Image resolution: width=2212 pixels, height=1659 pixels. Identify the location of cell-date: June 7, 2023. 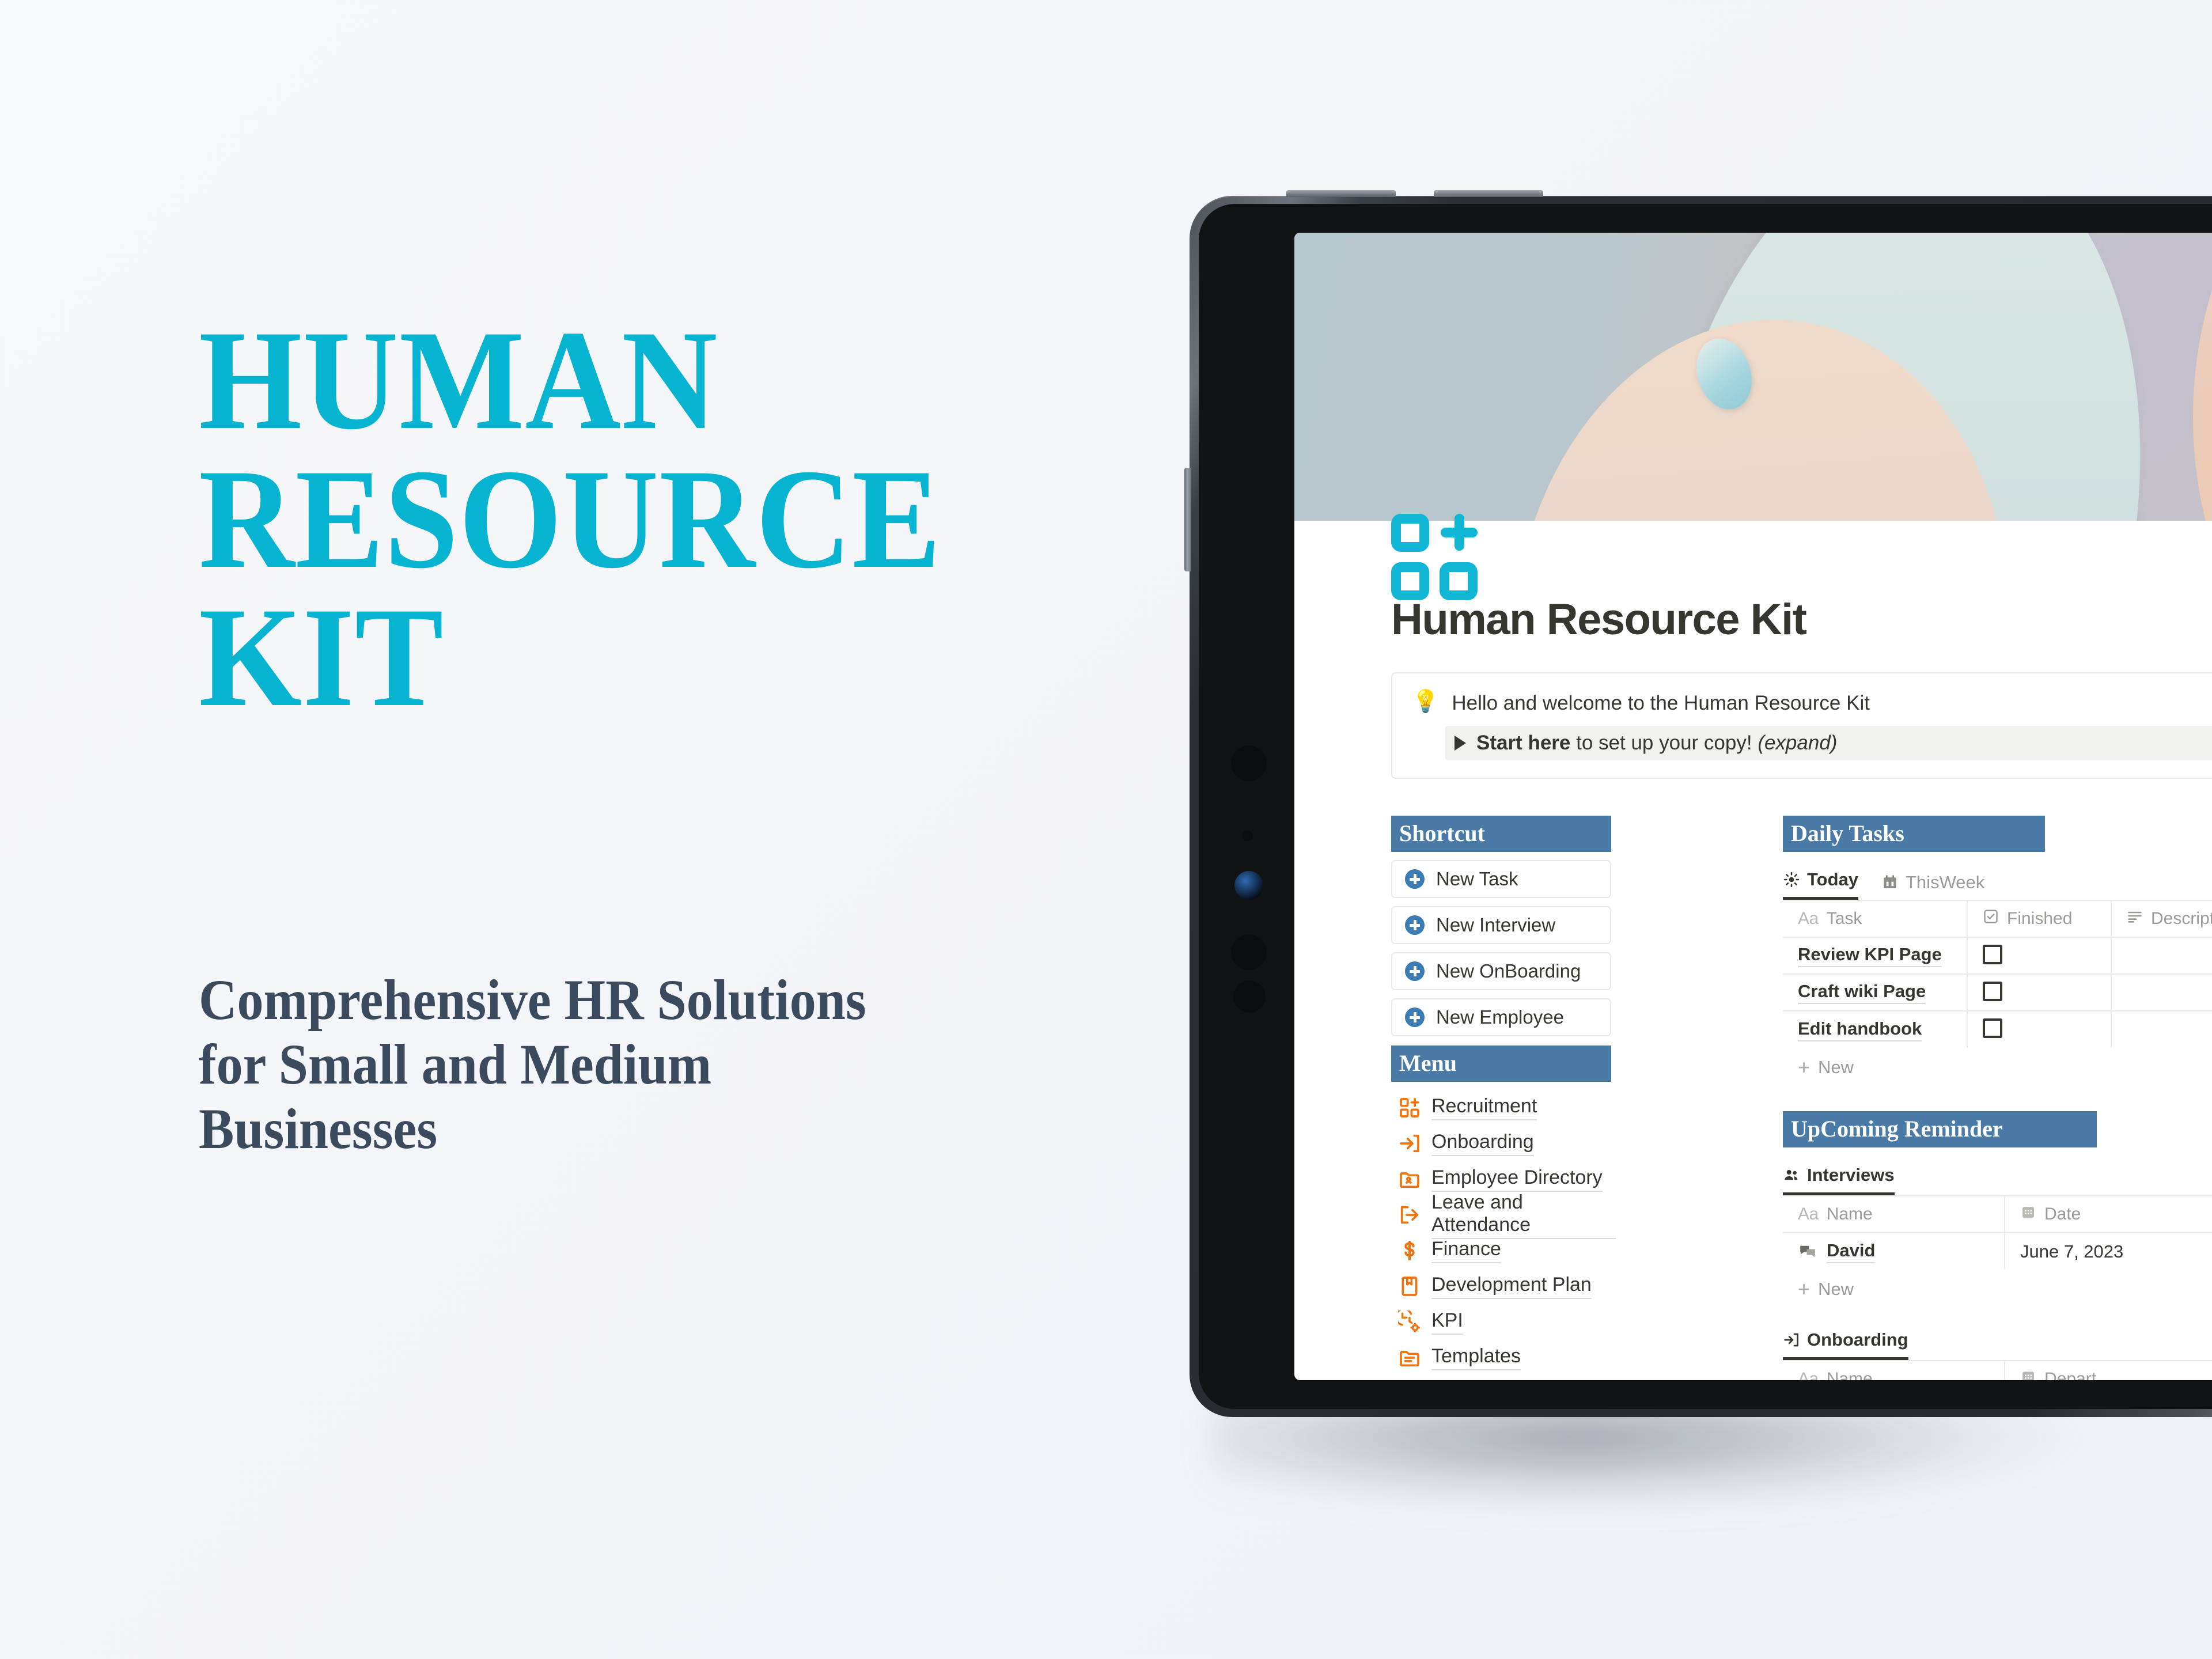
(2108, 1251).